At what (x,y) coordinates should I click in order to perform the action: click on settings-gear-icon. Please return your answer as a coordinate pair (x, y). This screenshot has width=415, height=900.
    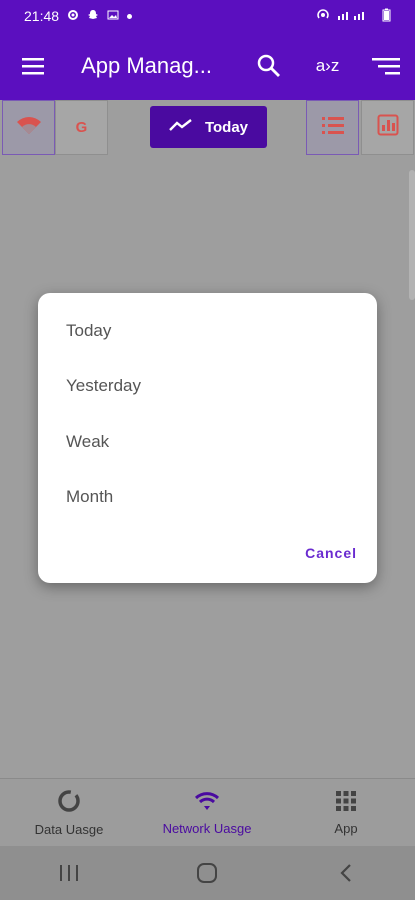
    Looking at the image, I should click on (73, 16).